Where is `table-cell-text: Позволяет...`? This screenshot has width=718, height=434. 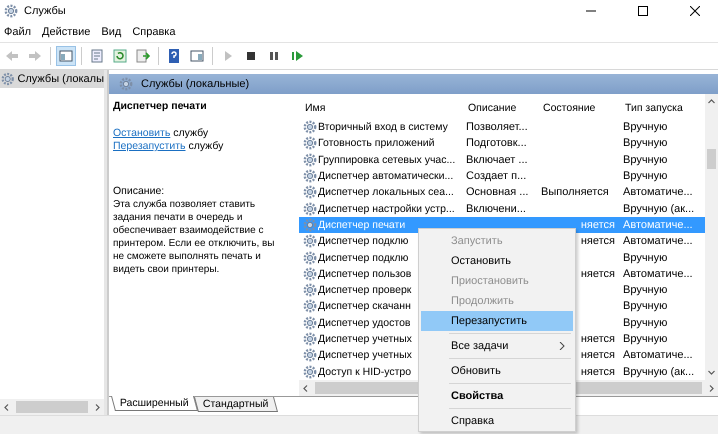 table-cell-text: Позволяет... is located at coordinates (496, 127).